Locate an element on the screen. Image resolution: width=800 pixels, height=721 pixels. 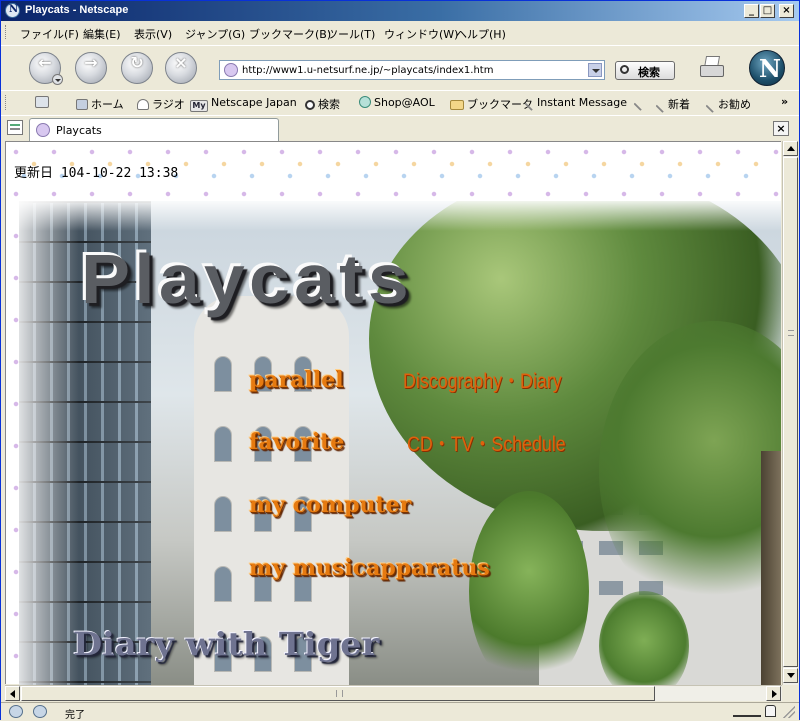
vertical-scroll-thumb is located at coordinates (790, 412).